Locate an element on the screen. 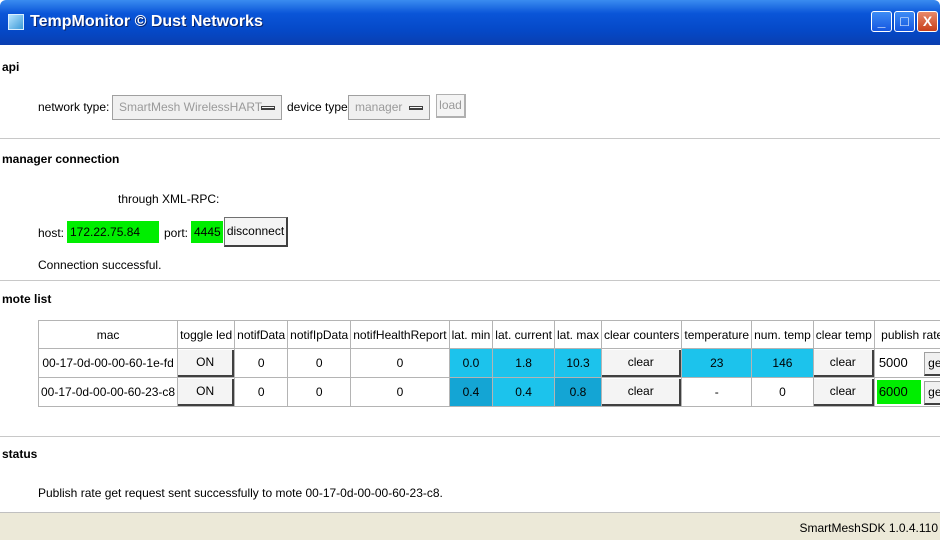  minimize-icon: _ is located at coordinates (881, 21).